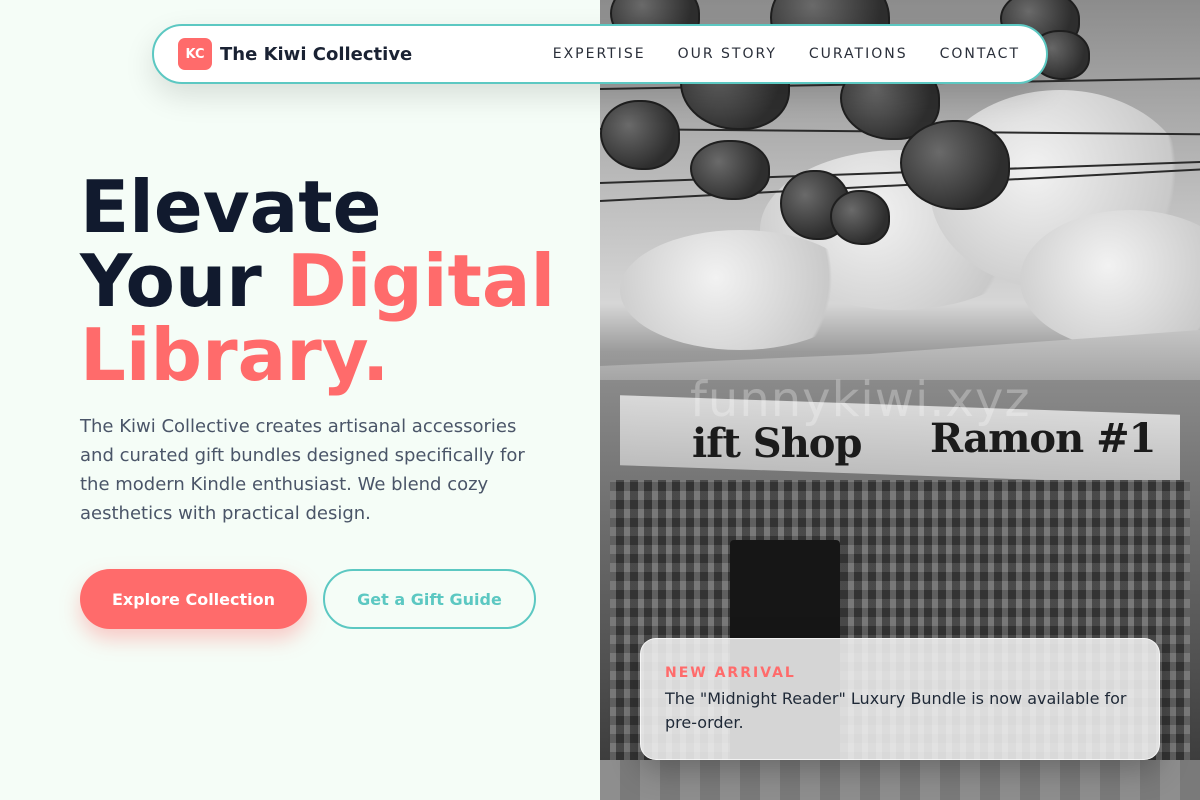  I want to click on headline-line-2: Your, so click(171, 281).